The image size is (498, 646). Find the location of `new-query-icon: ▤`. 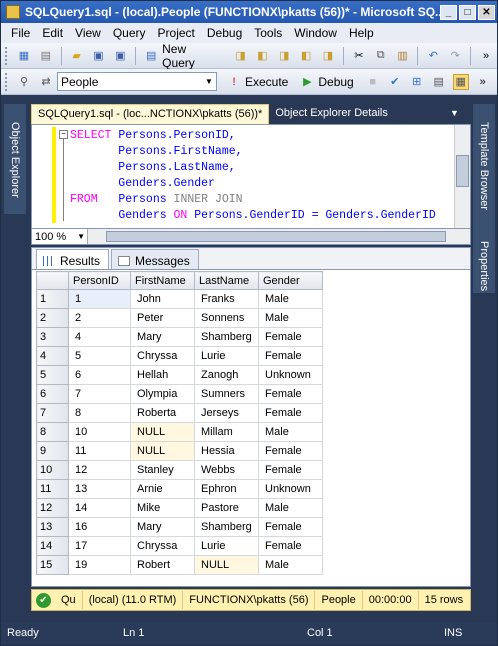

new-query-icon: ▤ is located at coordinates (151, 56).